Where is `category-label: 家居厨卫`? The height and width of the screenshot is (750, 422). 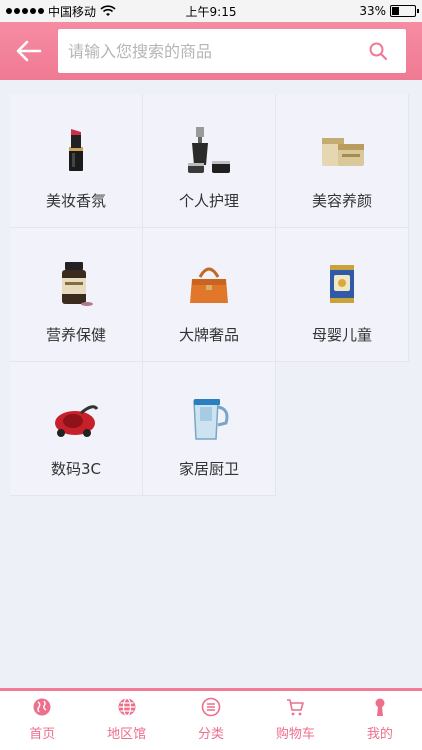
category-label: 家居厨卫 is located at coordinates (208, 469).